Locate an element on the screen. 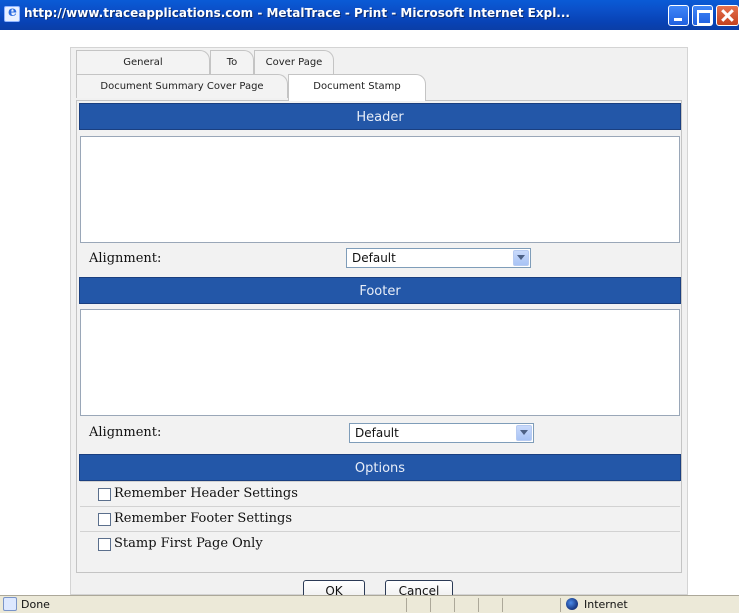  tab-to: To is located at coordinates (232, 62).